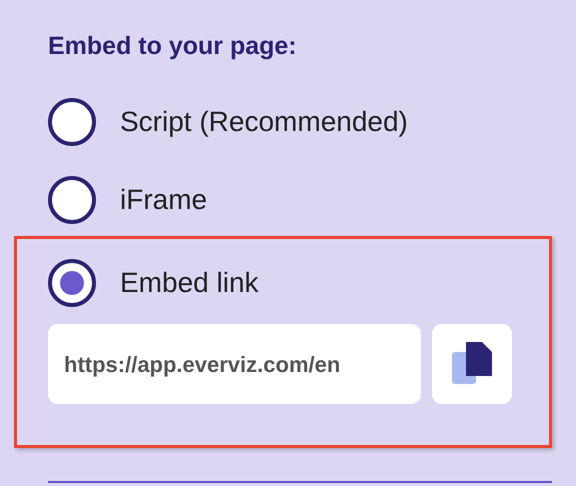 This screenshot has width=576, height=486. What do you see at coordinates (164, 200) in the screenshot?
I see `option-label: iFrame` at bounding box center [164, 200].